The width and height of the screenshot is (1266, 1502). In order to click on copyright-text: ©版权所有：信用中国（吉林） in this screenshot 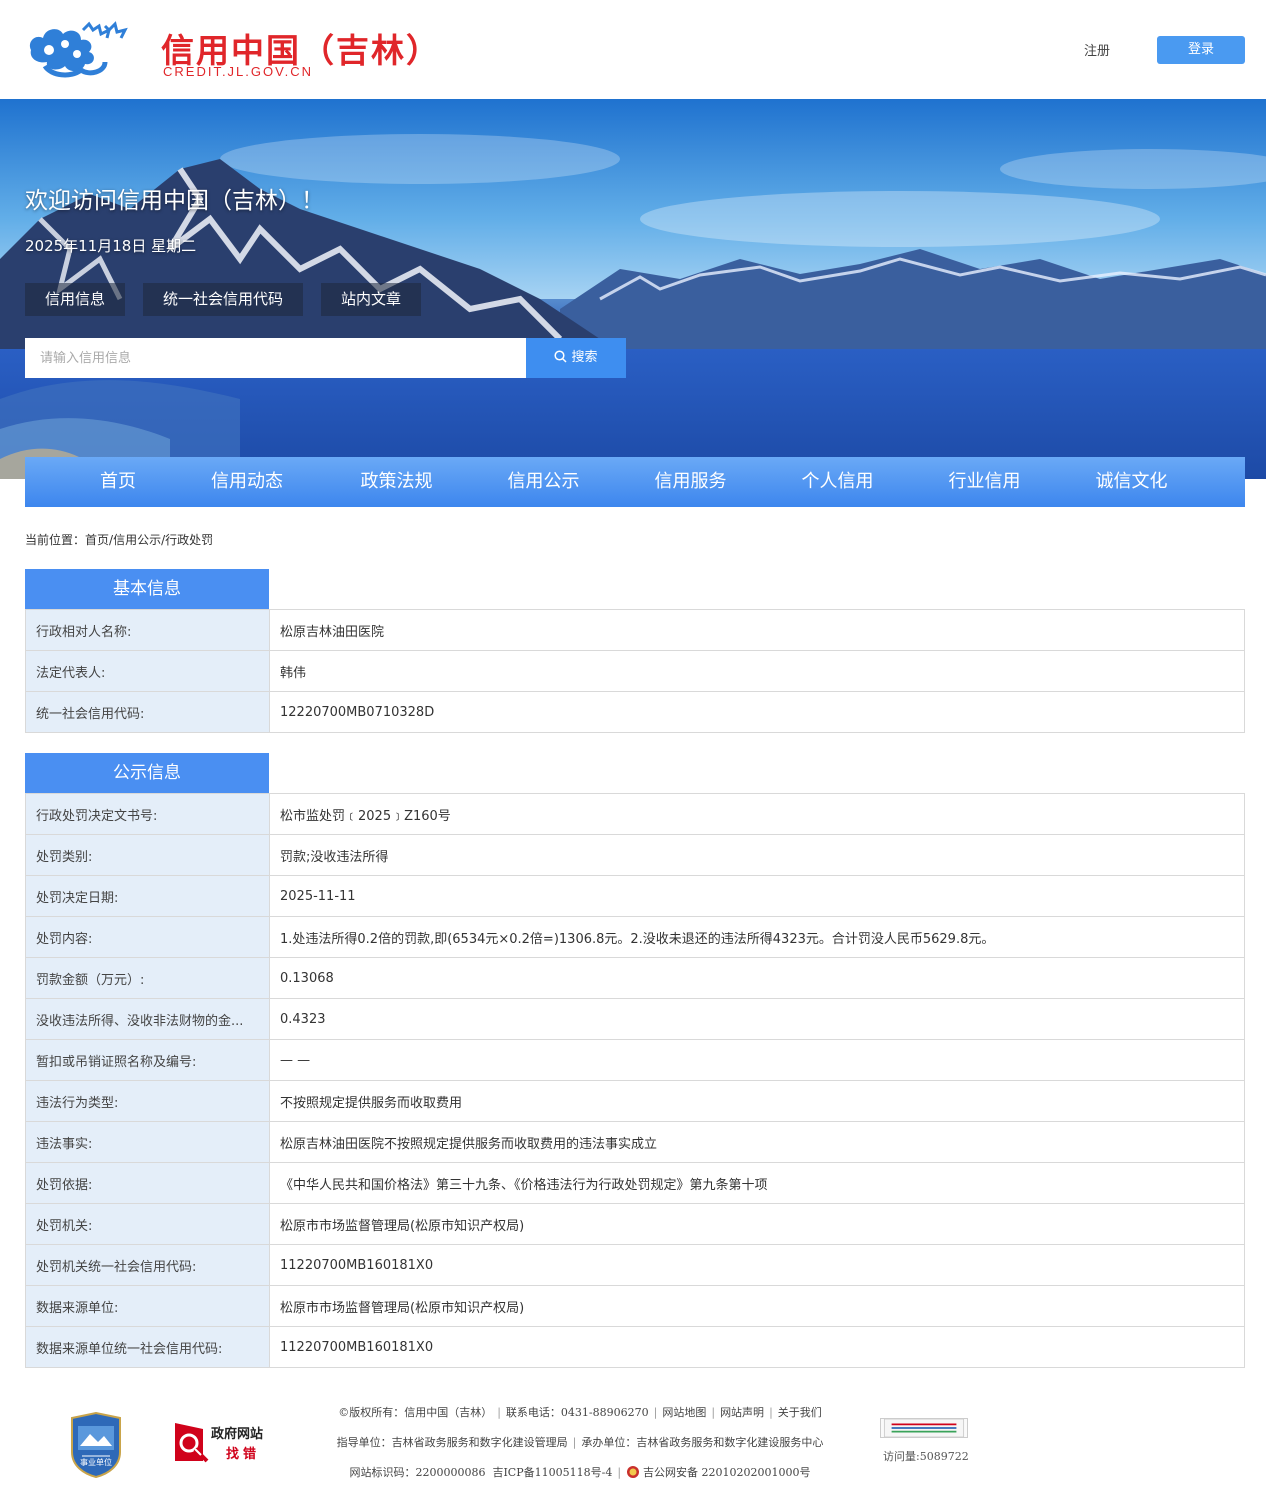, I will do `click(415, 1412)`.